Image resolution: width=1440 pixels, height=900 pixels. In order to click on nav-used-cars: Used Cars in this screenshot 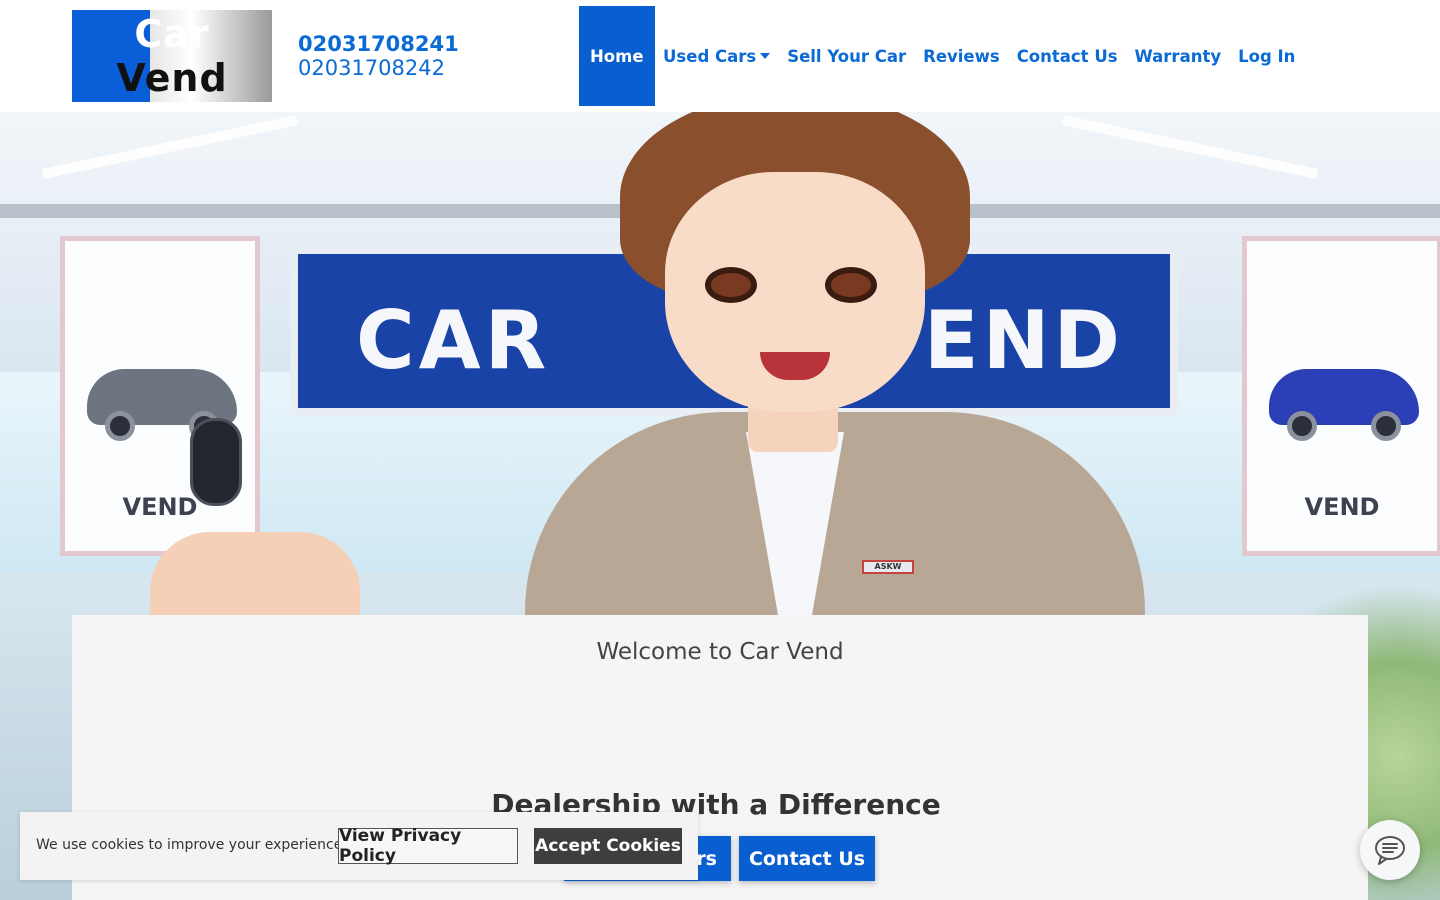, I will do `click(717, 56)`.